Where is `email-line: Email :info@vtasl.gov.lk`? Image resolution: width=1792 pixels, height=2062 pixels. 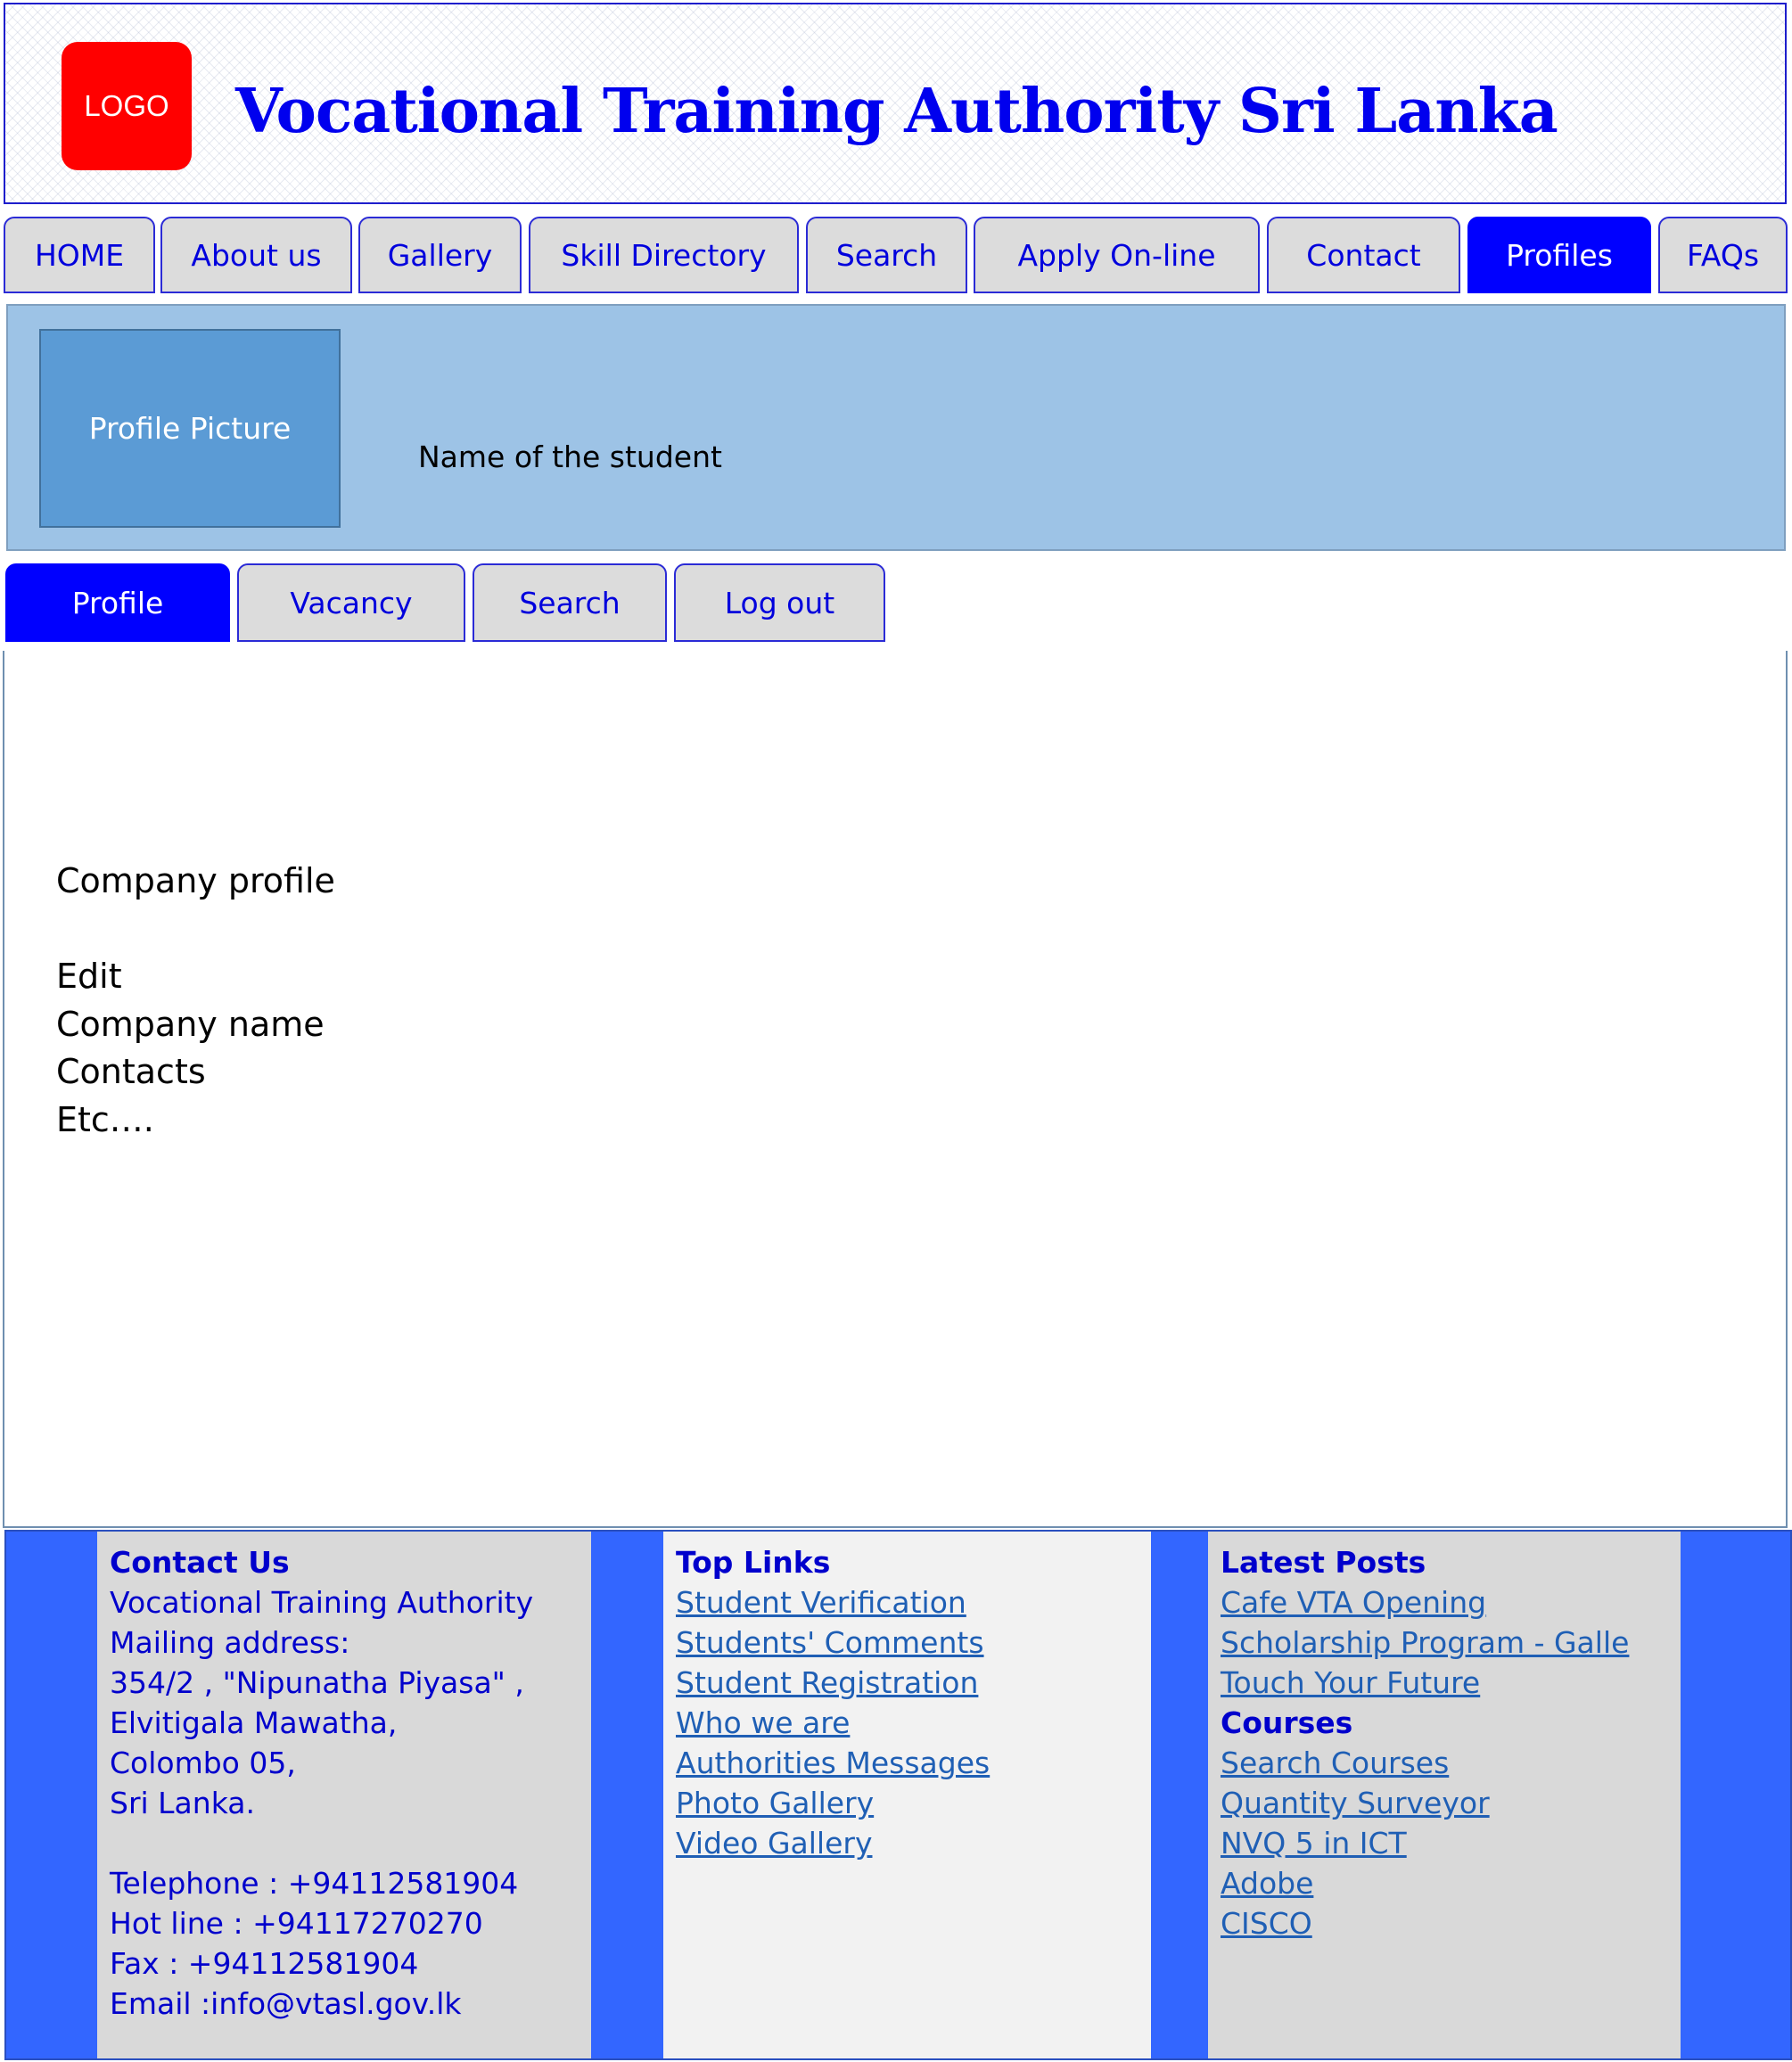
email-line: Email :info@vtasl.gov.lk is located at coordinates (344, 2004).